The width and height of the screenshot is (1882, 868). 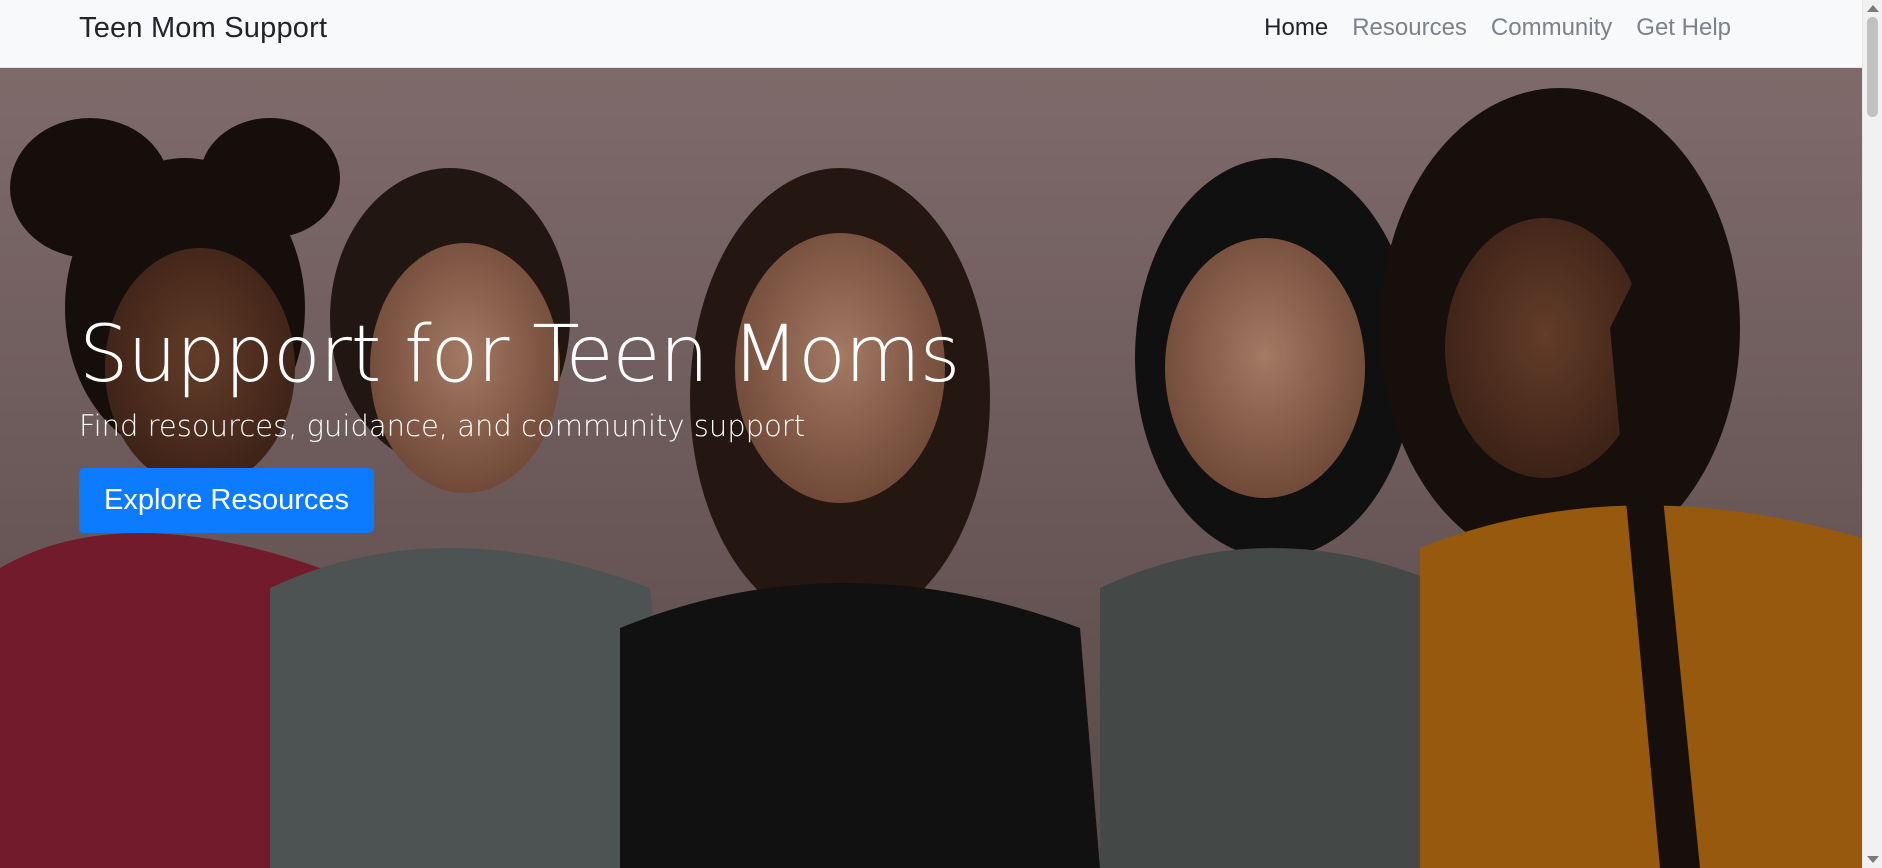 I want to click on scroll-up-icon, so click(x=1873, y=8).